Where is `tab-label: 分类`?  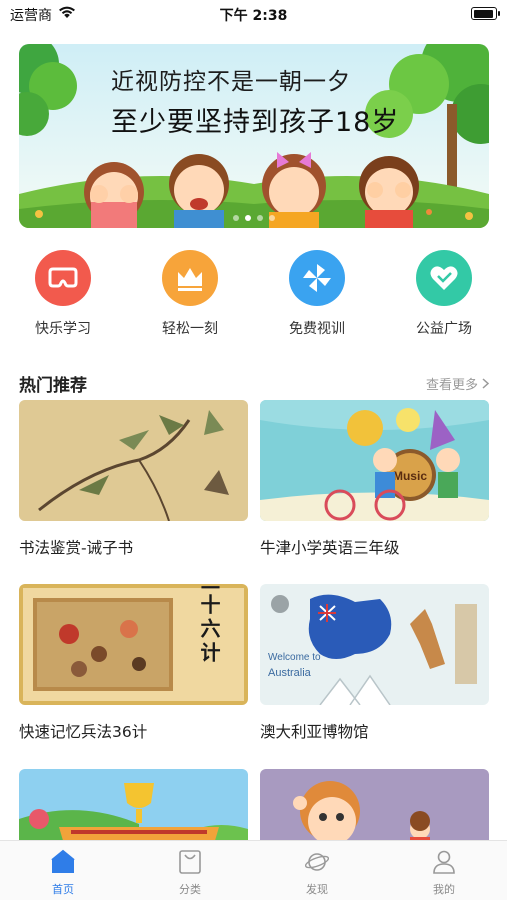
tab-label: 分类 is located at coordinates (190, 889).